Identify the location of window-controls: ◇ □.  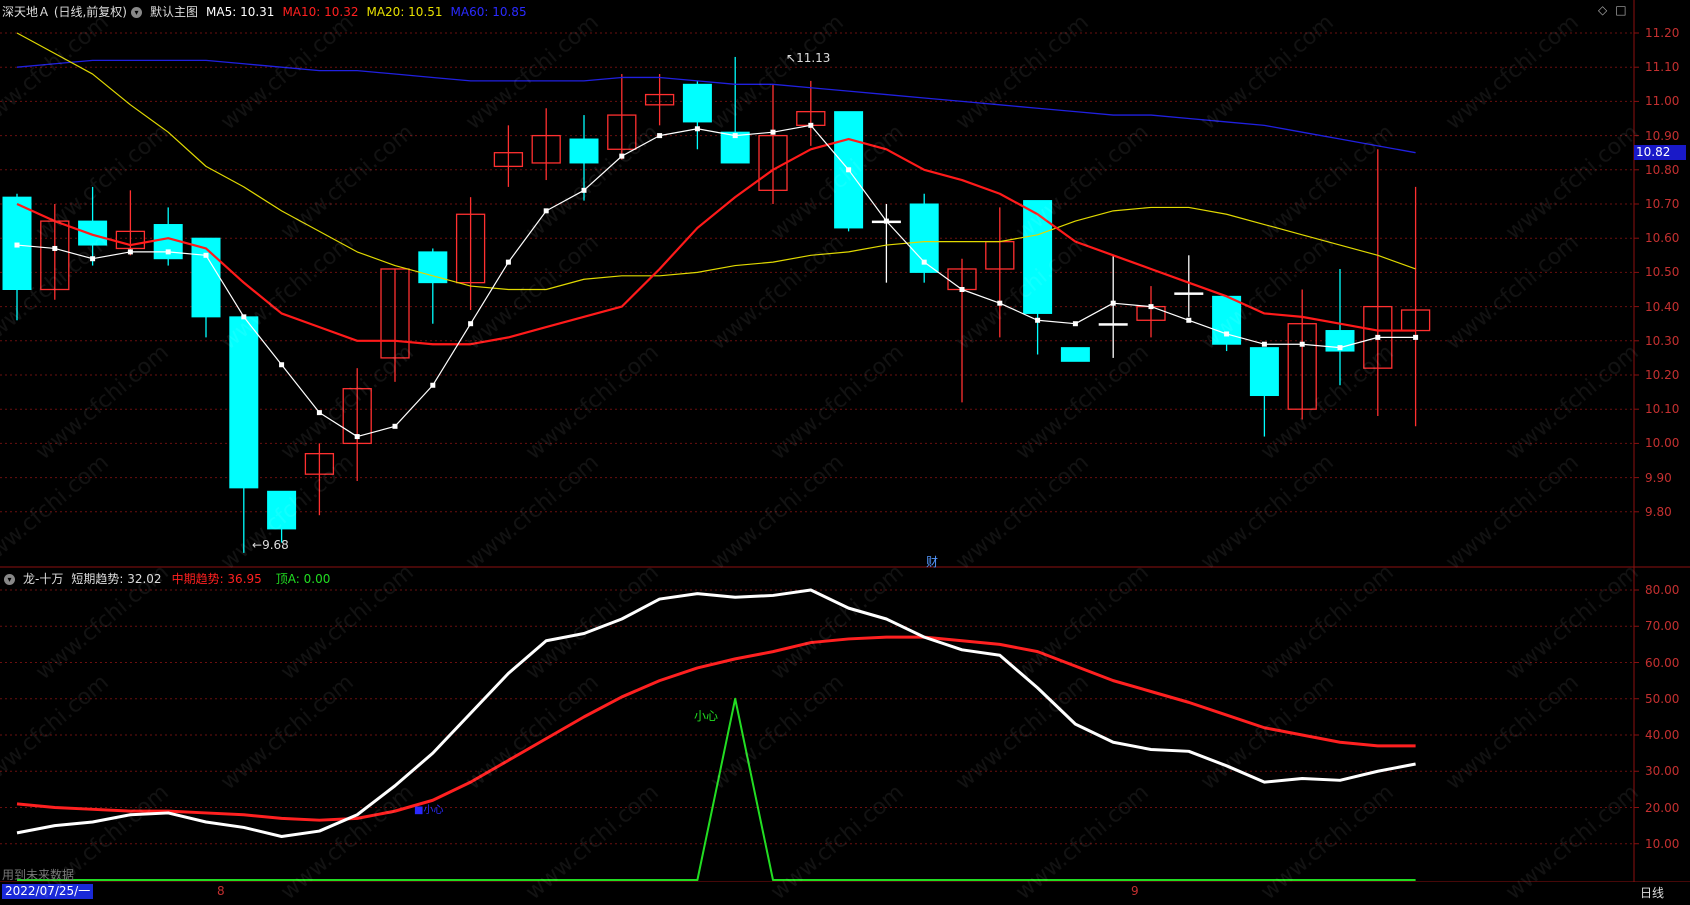
(1616, 10).